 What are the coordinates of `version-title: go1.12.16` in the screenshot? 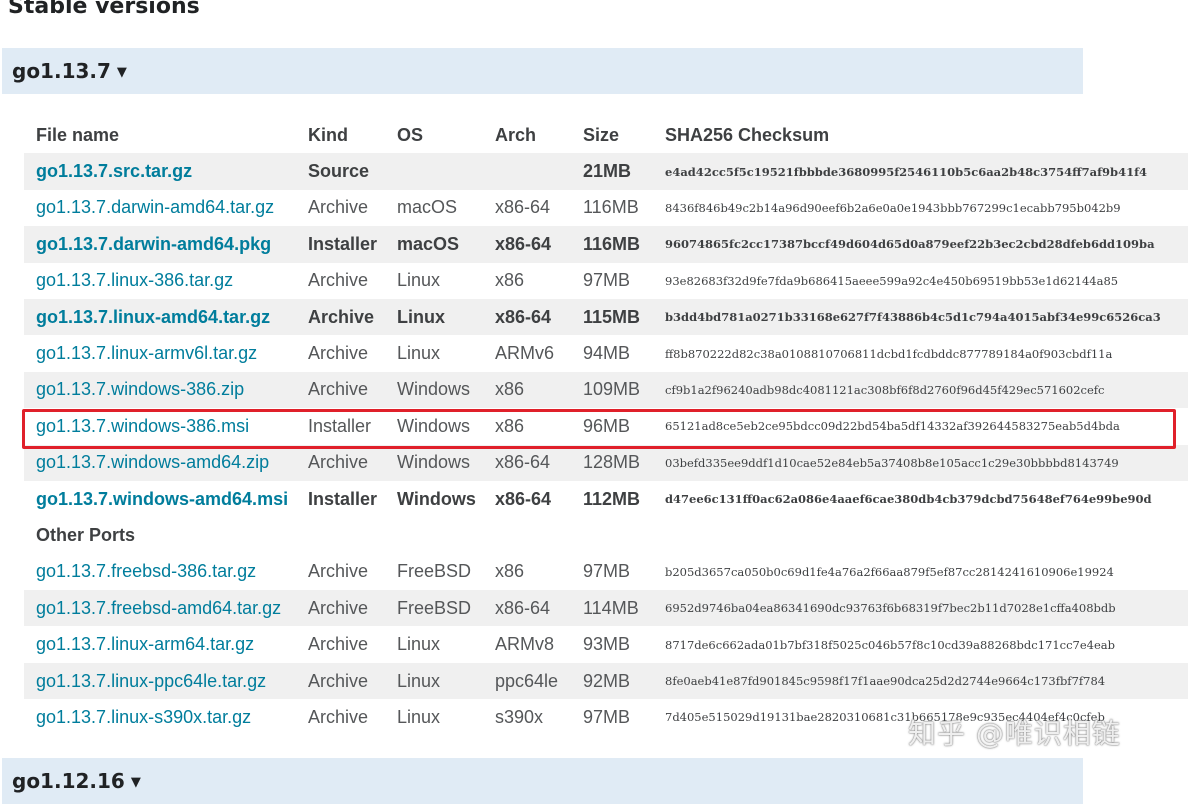 It's located at (68, 781).